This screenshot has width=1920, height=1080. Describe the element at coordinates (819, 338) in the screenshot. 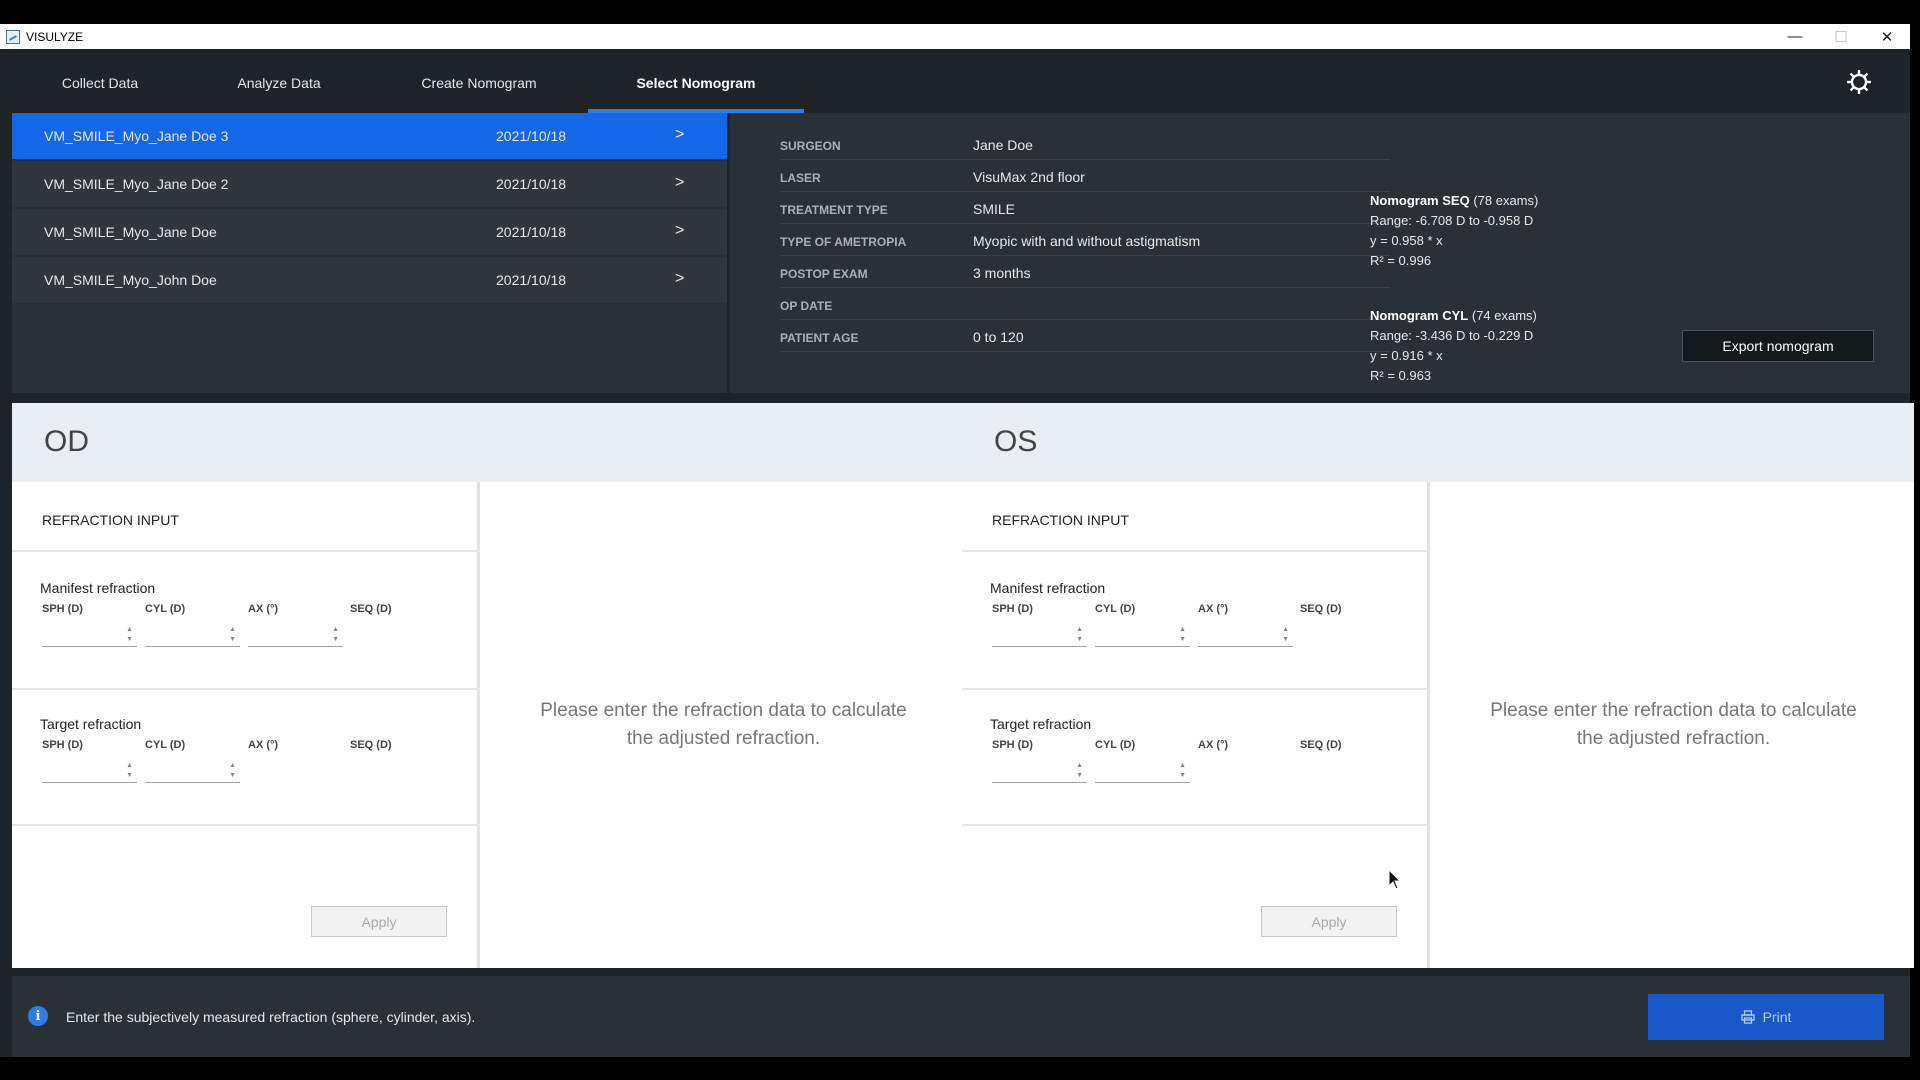

I see `detail-label: PATIENT AGE` at that location.